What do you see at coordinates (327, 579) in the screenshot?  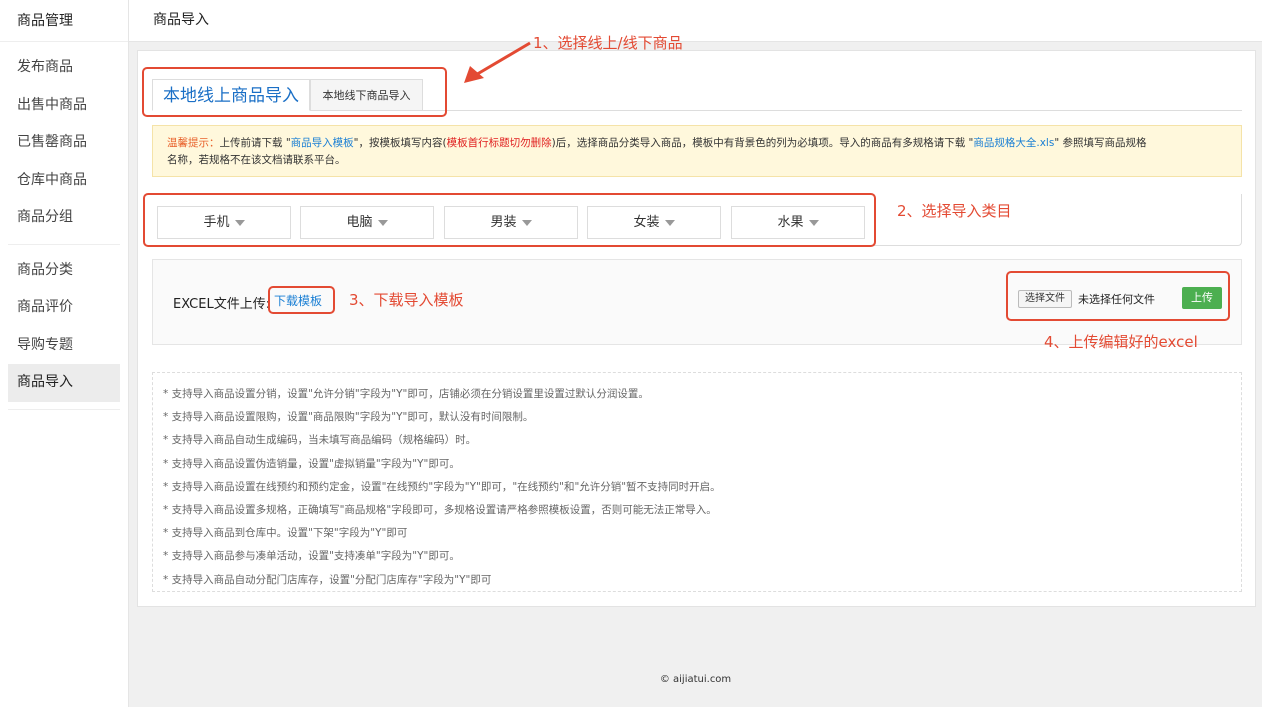 I see `note-line: * 支持导入商品自动分配门店库存，设置"分配门店库存"字段为"Y"即可` at bounding box center [327, 579].